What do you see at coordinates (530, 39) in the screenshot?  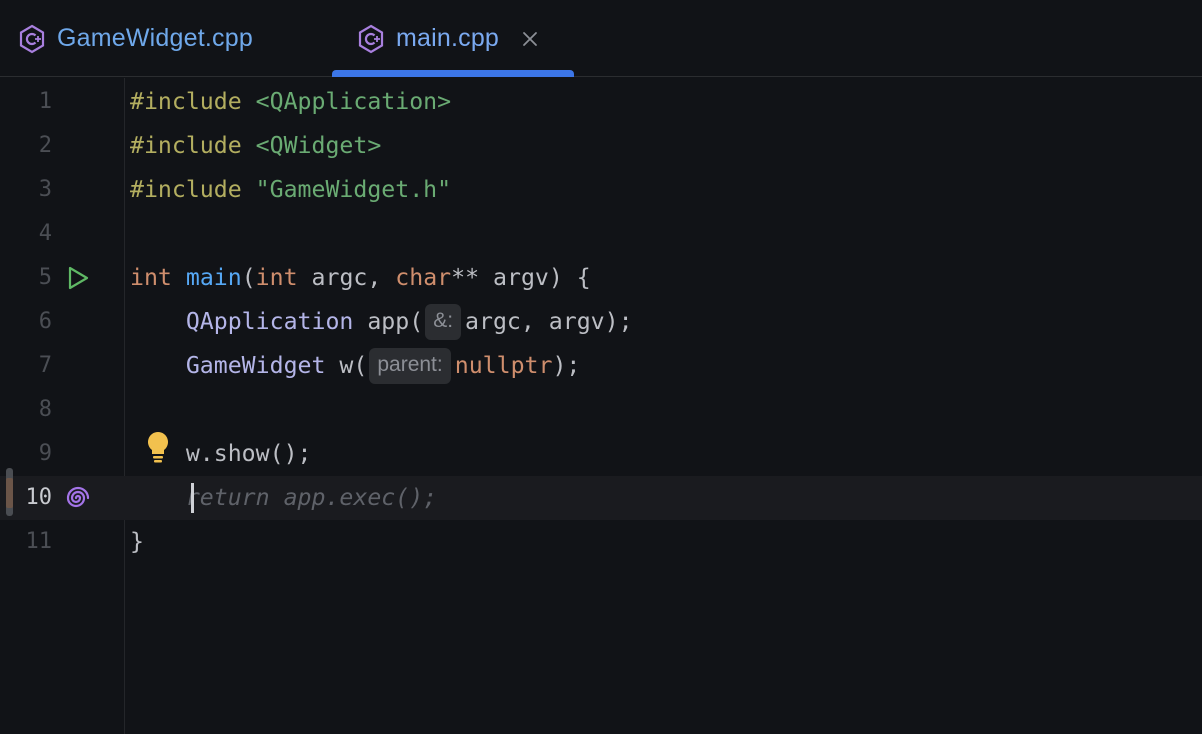 I see `close-icon` at bounding box center [530, 39].